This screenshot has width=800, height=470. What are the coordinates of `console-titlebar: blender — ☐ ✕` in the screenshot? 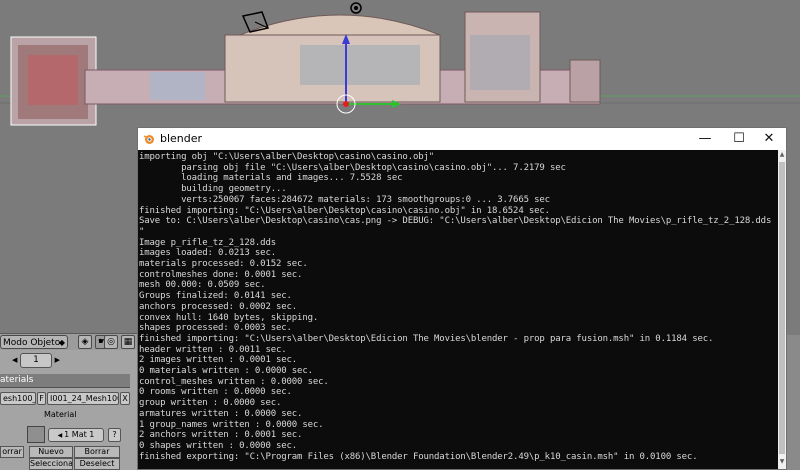 It's located at (462, 139).